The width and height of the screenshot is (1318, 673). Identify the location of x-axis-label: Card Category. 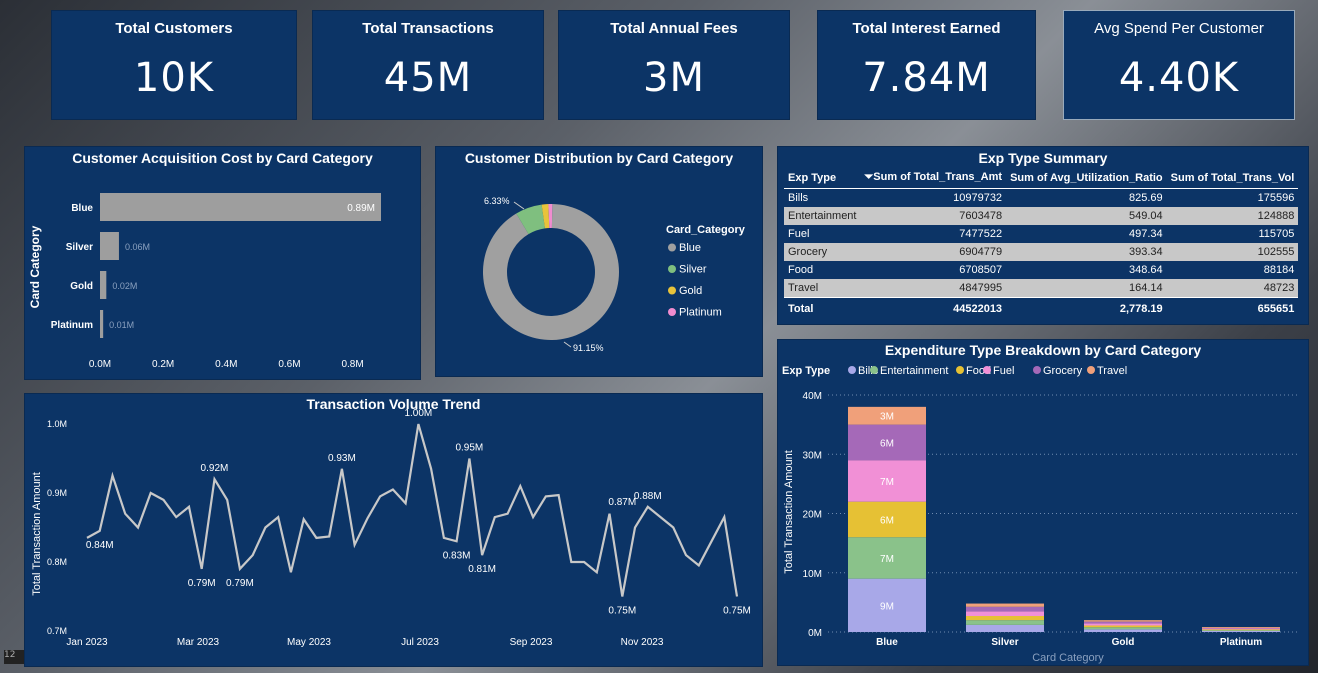
(1068, 658).